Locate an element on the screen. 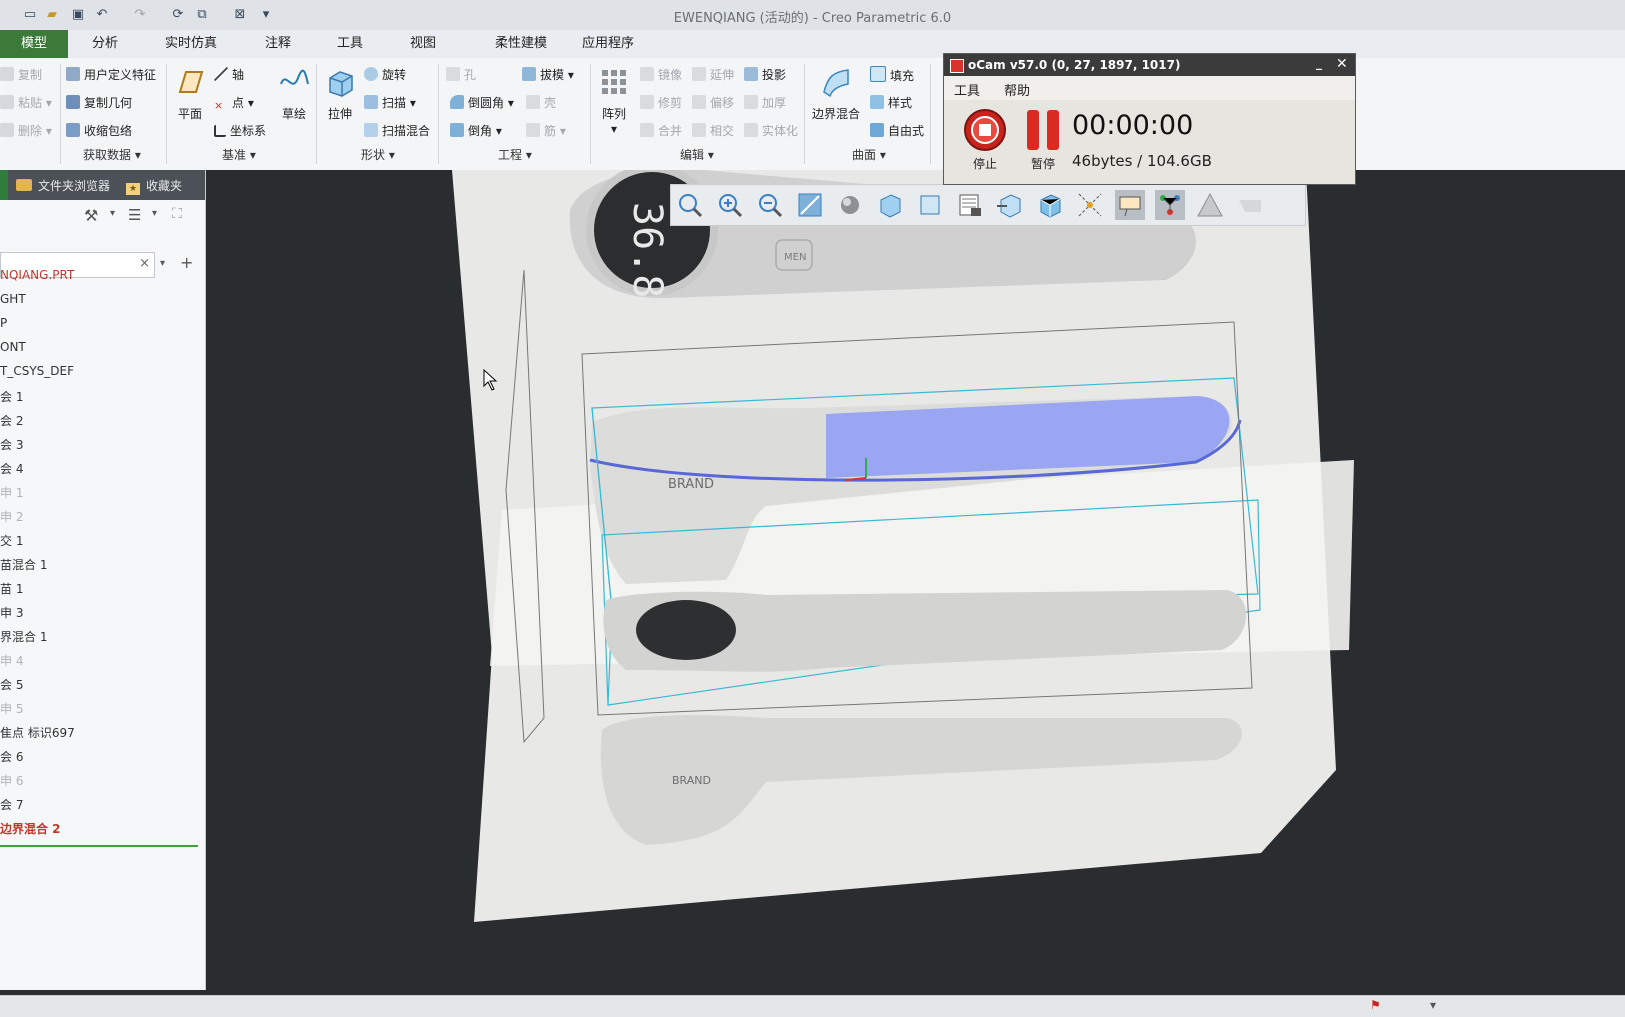 The width and height of the screenshot is (1625, 1017). sweep-button: 扫描 ▾ is located at coordinates (390, 102).